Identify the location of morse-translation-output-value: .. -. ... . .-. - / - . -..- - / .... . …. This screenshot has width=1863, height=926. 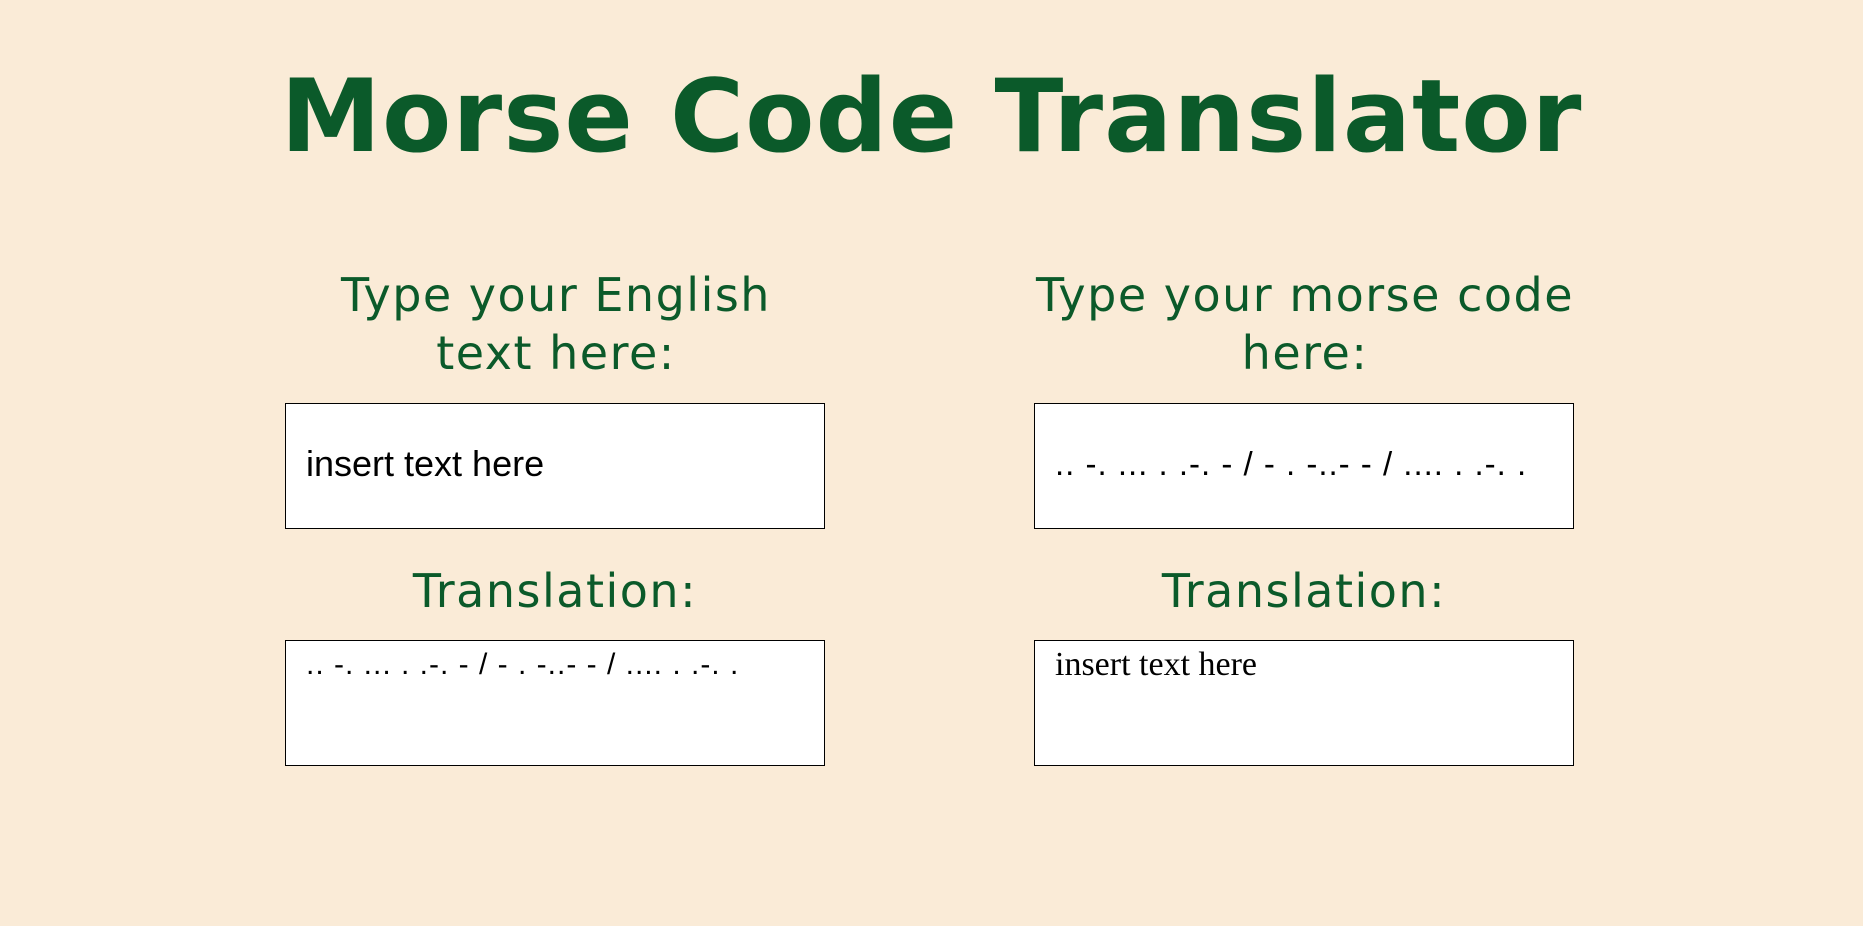
(523, 664).